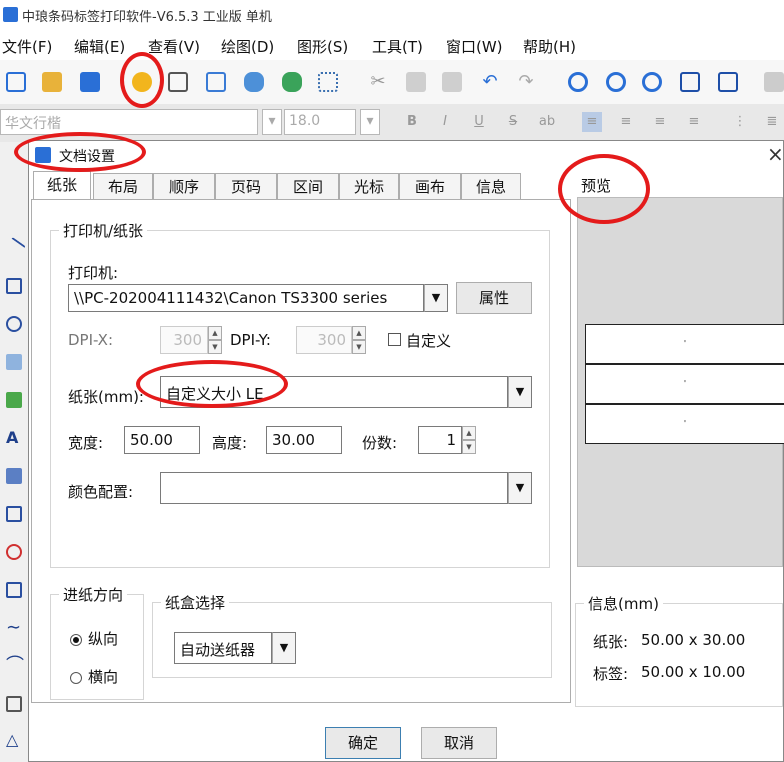 The image size is (784, 762). Describe the element at coordinates (626, 122) in the screenshot. I see `align-center-icon: ≡` at that location.